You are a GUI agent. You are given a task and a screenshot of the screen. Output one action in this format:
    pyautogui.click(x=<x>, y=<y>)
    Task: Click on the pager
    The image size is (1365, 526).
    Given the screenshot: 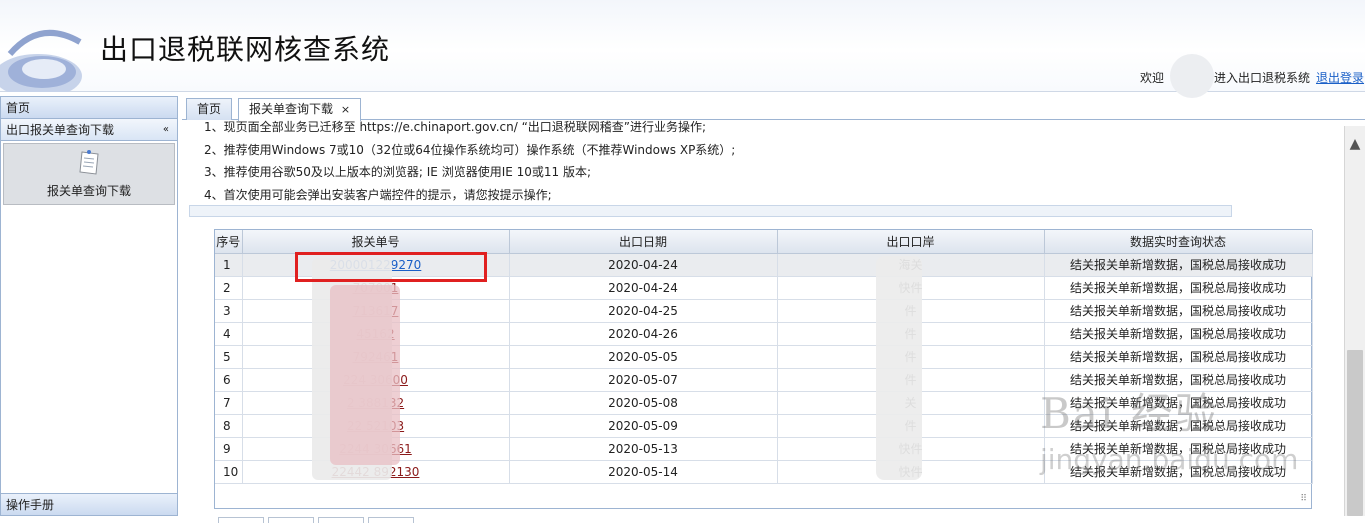 What is the action you would take?
    pyautogui.click(x=348, y=517)
    